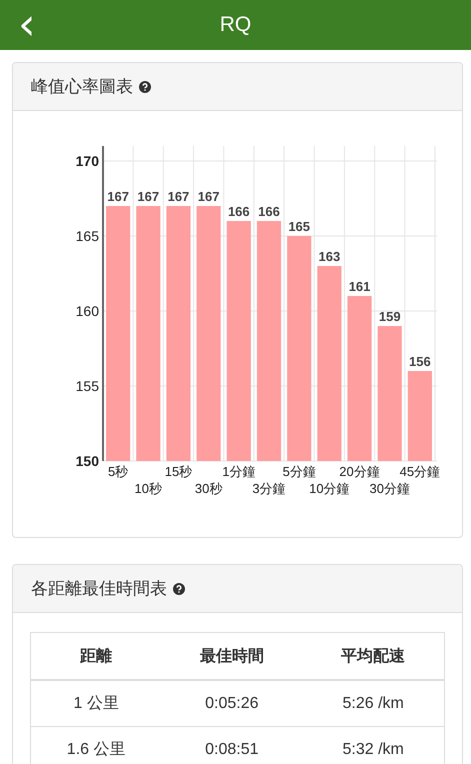 This screenshot has height=764, width=471. I want to click on data-label: 161, so click(359, 286).